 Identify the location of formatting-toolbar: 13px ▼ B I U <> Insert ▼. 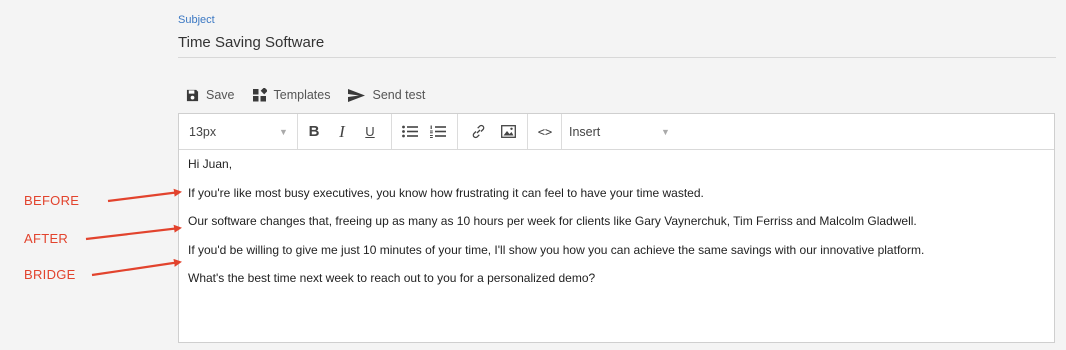
(616, 132).